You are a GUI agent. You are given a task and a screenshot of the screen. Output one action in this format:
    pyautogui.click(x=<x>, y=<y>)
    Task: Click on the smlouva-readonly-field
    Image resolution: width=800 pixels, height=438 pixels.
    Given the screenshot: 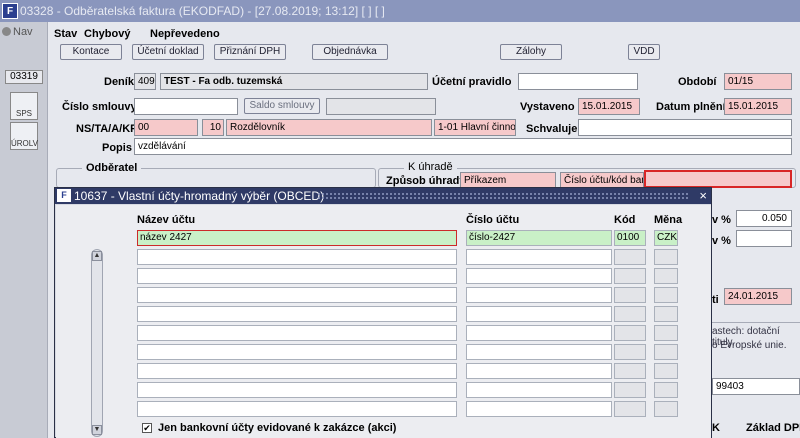 What is the action you would take?
    pyautogui.click(x=381, y=106)
    